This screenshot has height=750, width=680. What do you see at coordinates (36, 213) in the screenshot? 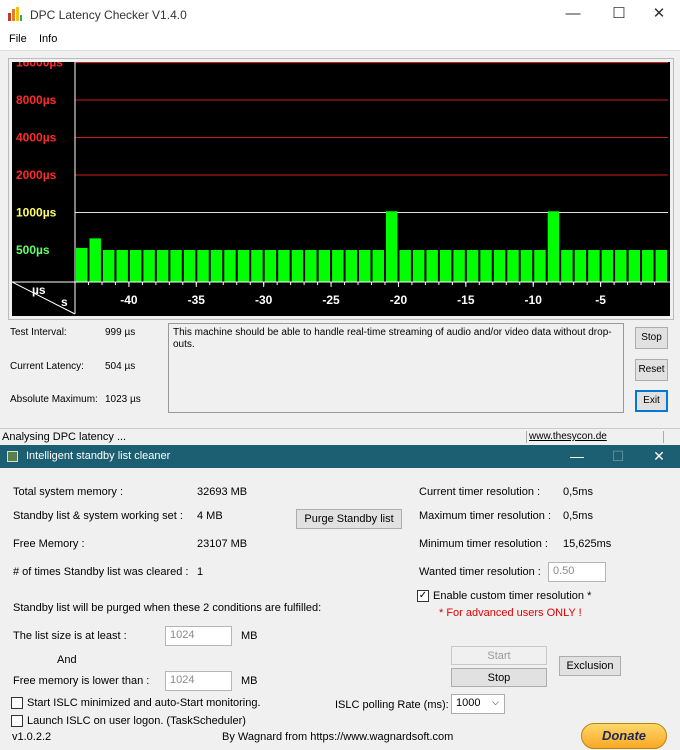
I see `y-tick-label: 1000µs` at bounding box center [36, 213].